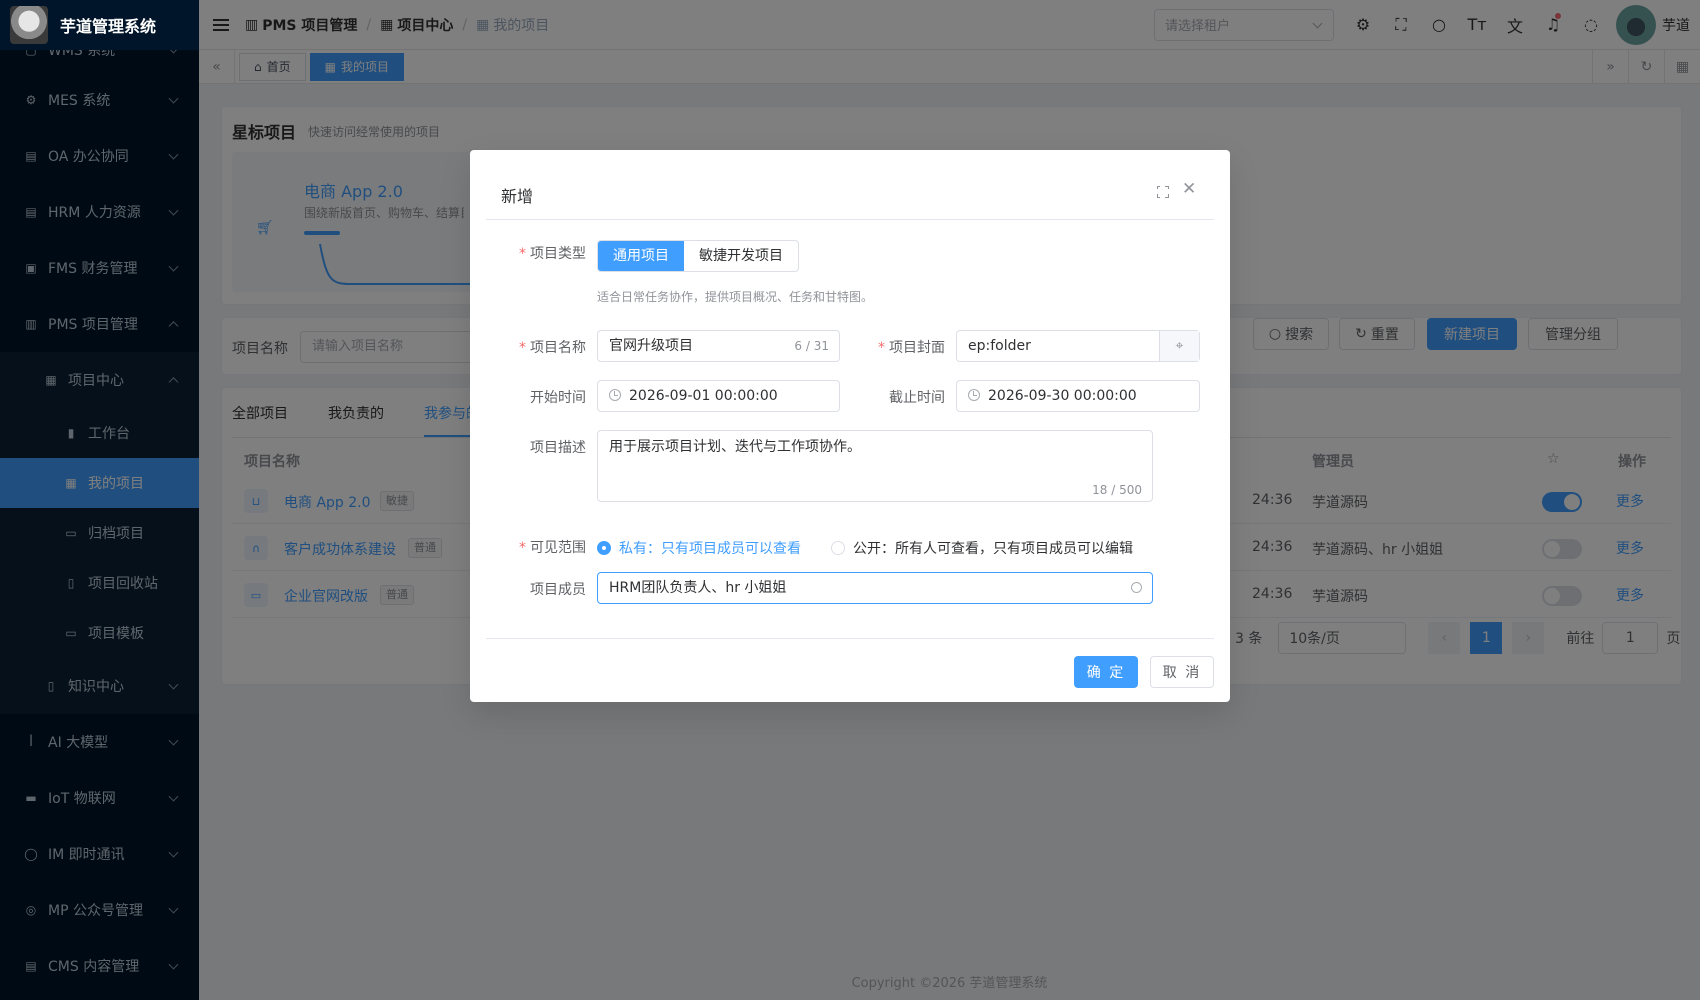 This screenshot has height=1000, width=1700. Describe the element at coordinates (552, 348) in the screenshot. I see `name-label: * 项目名称` at that location.